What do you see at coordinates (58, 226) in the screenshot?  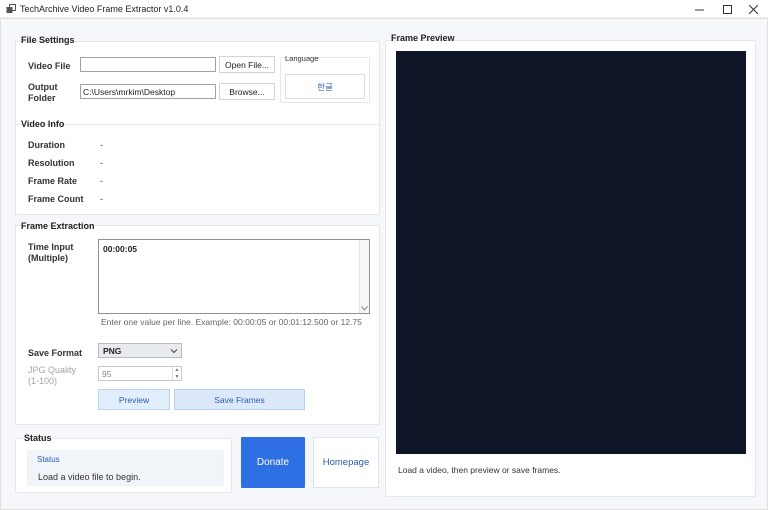 I see `frame-extraction-title: Frame Extraction` at bounding box center [58, 226].